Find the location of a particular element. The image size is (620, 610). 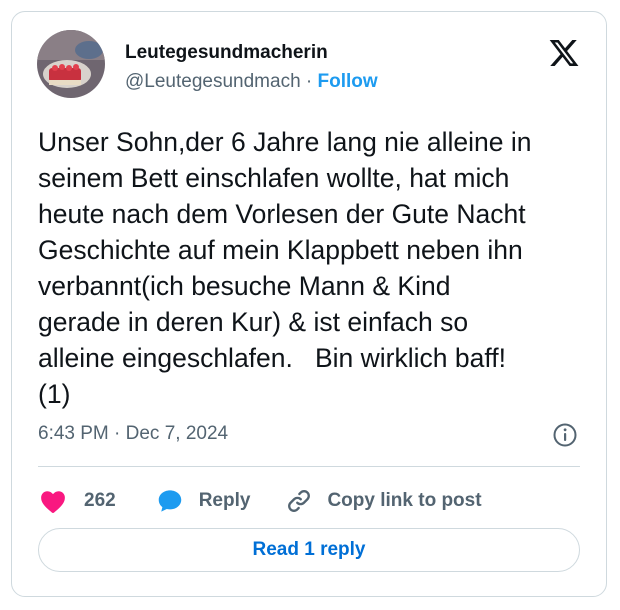

reply-button: Reply is located at coordinates (203, 501).